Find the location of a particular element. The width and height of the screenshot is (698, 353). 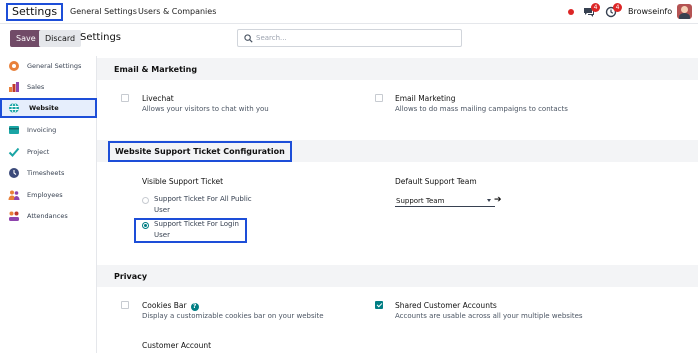

section-header-email-marketing: Email & Marketing is located at coordinates (397, 69).